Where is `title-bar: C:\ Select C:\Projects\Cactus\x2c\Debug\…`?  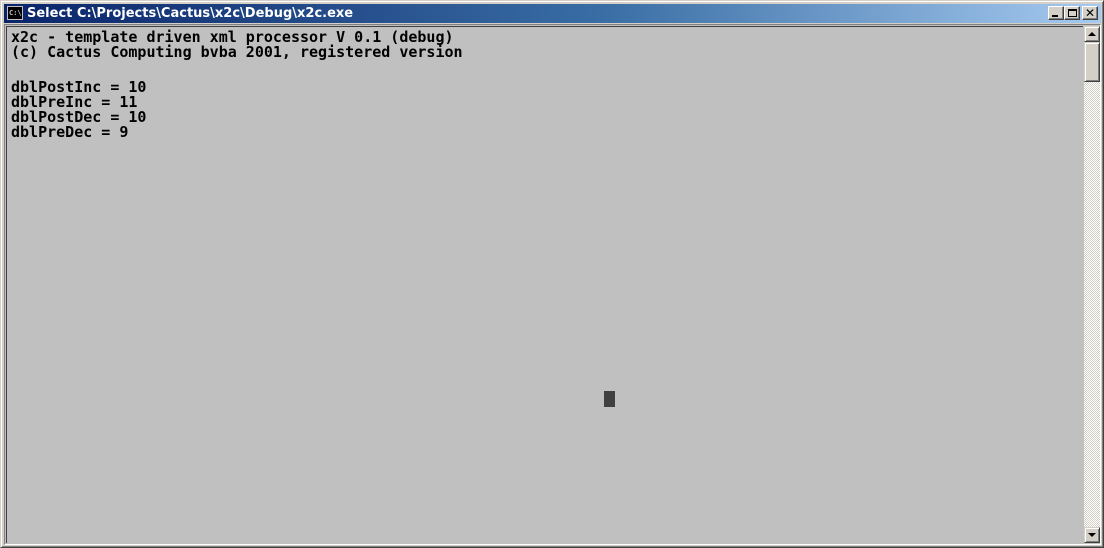 title-bar: C:\ Select C:\Projects\Cactus\x2c\Debug\… is located at coordinates (552, 13).